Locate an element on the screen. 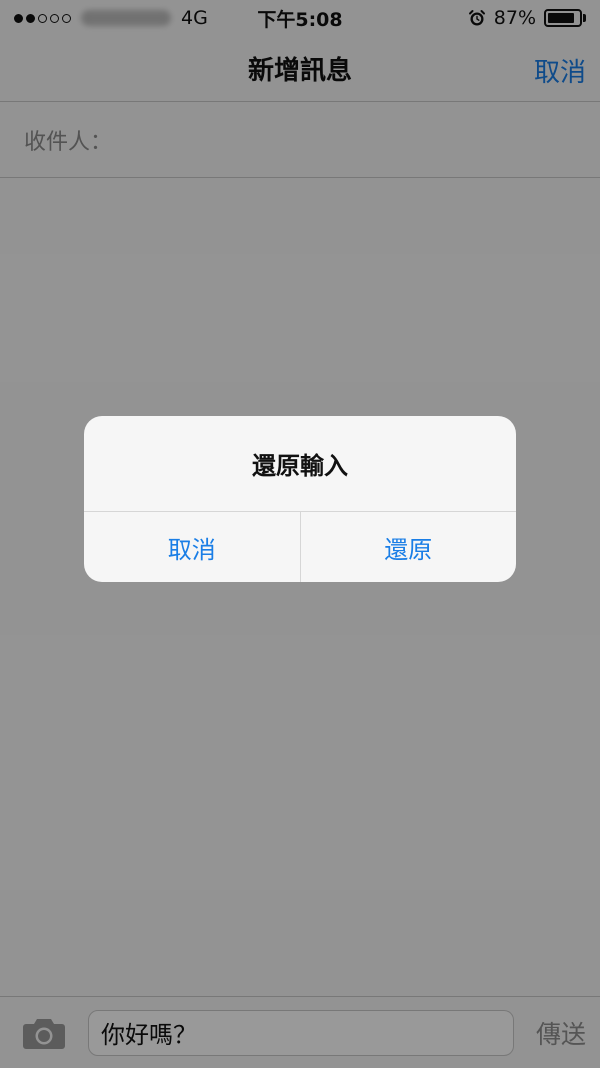 The width and height of the screenshot is (600, 1068). alert-undo-button: 還原 is located at coordinates (408, 547).